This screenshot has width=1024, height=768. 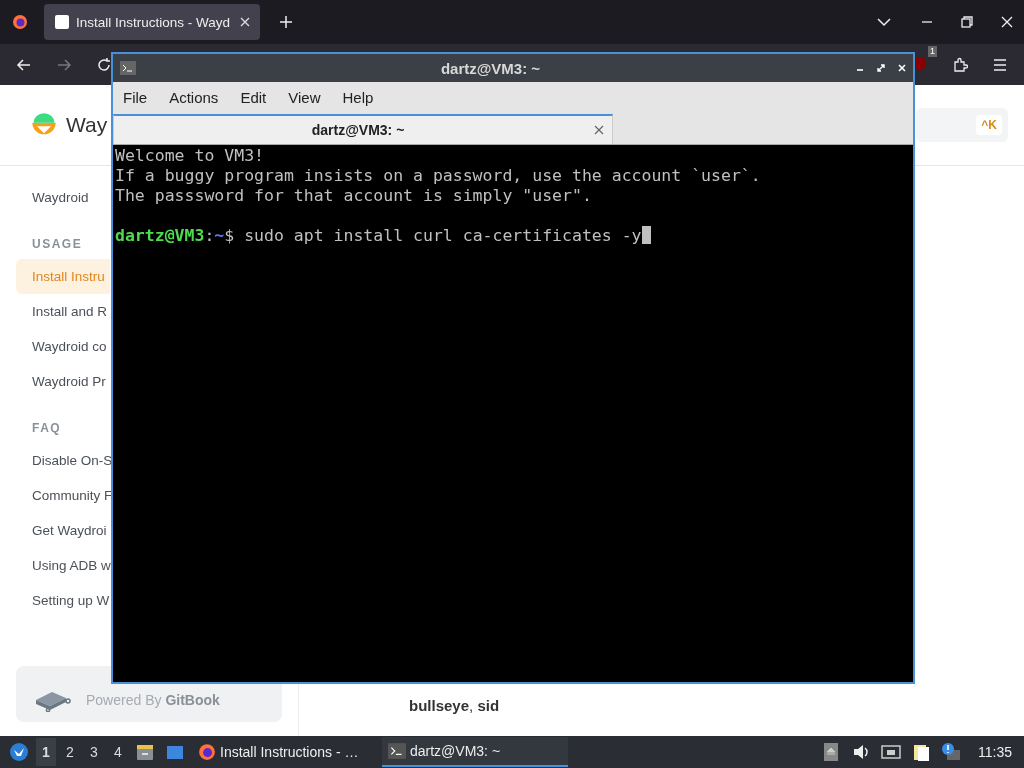 What do you see at coordinates (135, 97) in the screenshot?
I see `menu-item: File` at bounding box center [135, 97].